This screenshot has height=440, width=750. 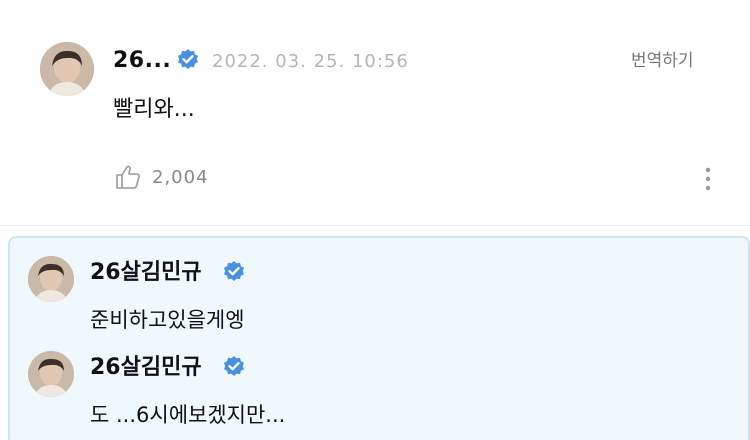 What do you see at coordinates (180, 177) in the screenshot?
I see `like-count: 2,004` at bounding box center [180, 177].